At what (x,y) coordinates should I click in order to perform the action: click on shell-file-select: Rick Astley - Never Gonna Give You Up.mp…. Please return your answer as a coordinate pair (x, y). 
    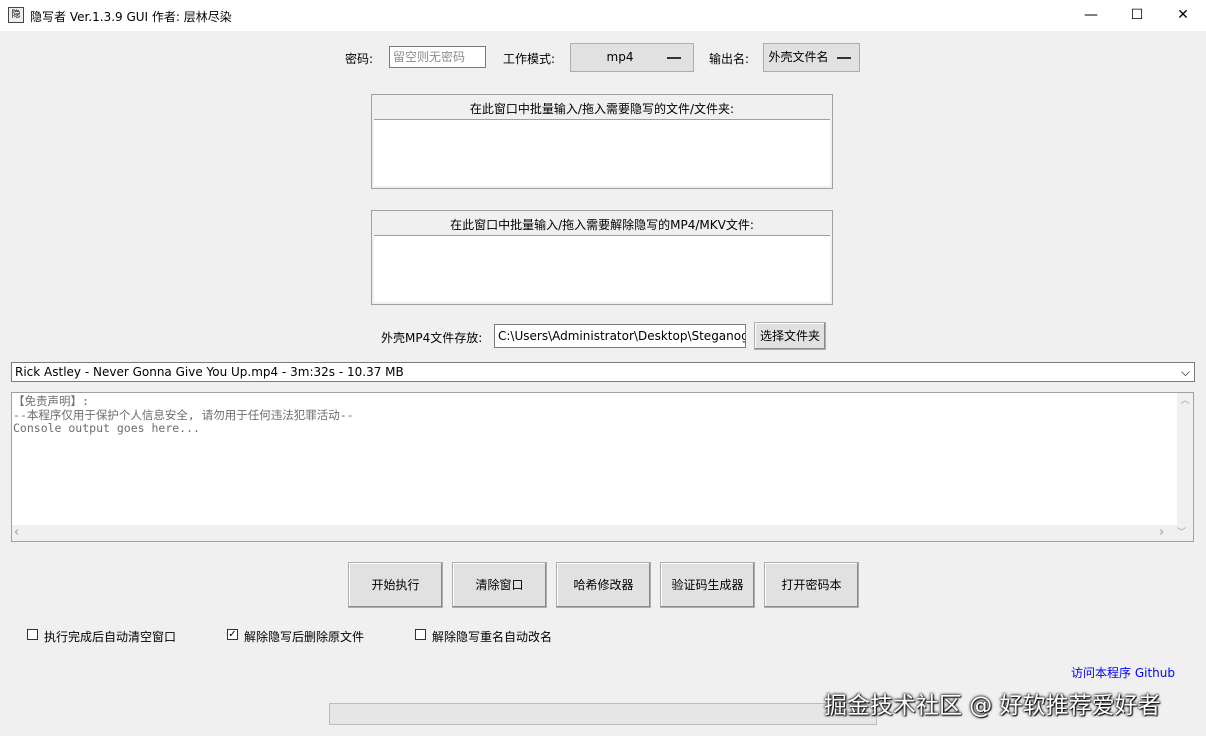
    Looking at the image, I should click on (603, 372).